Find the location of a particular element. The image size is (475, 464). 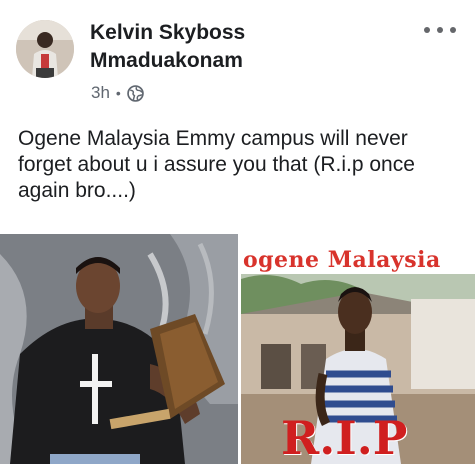

post-meta: 3h • is located at coordinates (117, 93).